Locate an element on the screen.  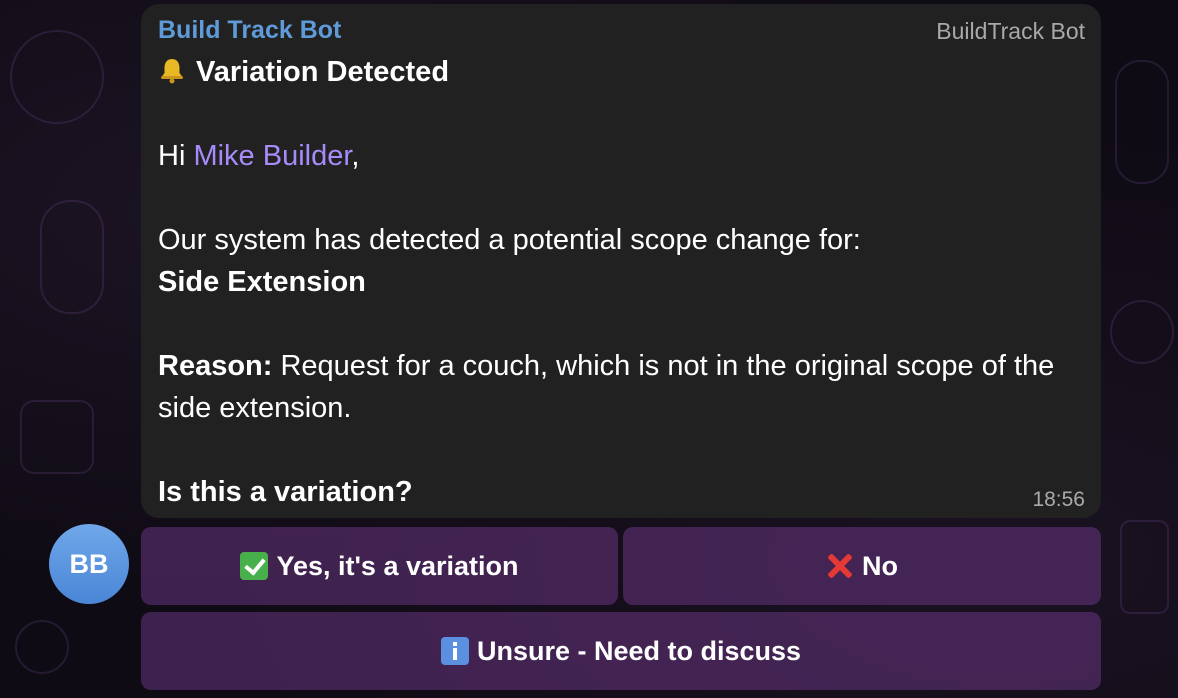
bell-icon is located at coordinates (172, 71).